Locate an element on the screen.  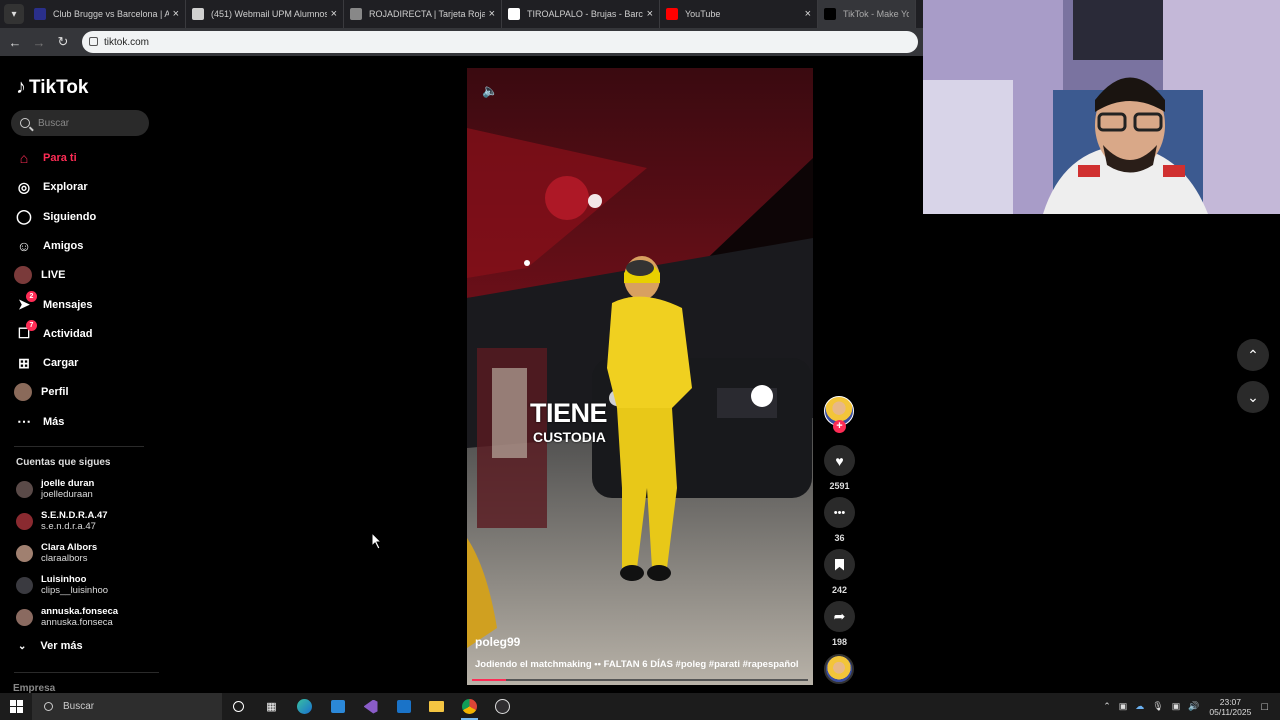
followed-account: joelle duran joelleduraan is located at coordinates (86, 489).